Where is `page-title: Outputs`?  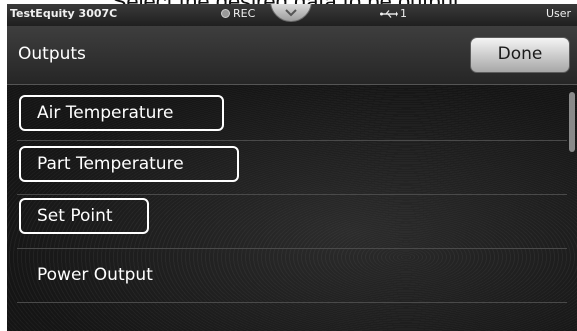 page-title: Outputs is located at coordinates (52, 54).